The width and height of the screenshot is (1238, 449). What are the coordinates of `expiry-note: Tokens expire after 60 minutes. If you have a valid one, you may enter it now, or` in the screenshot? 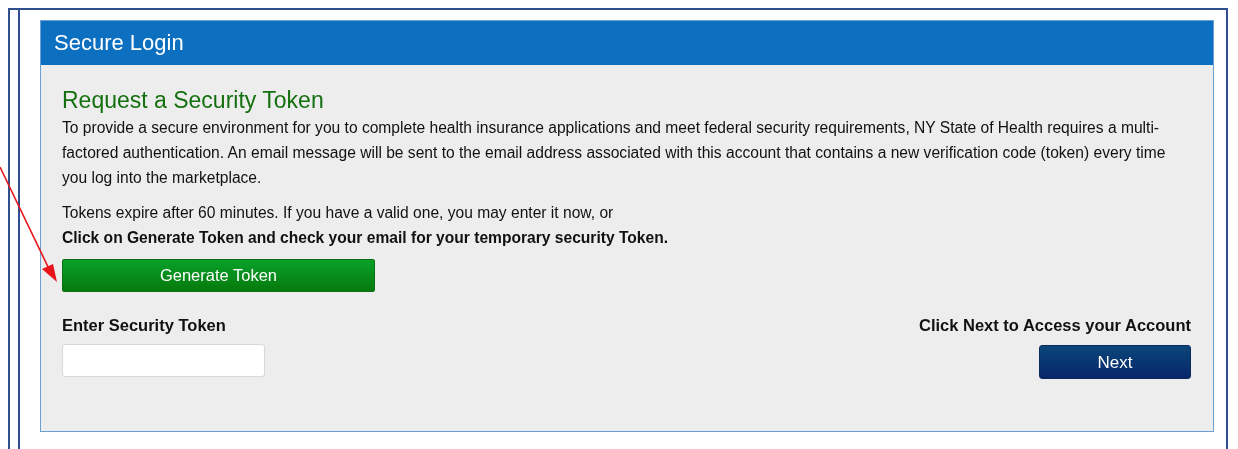 It's located at (338, 213).